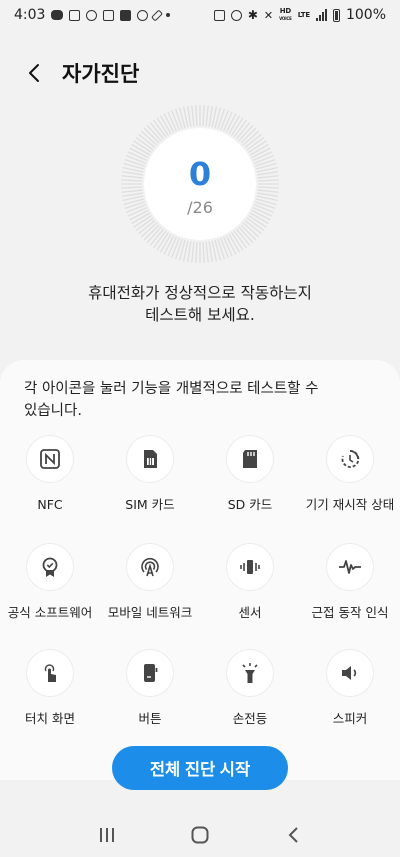 The height and width of the screenshot is (857, 400). I want to click on test-item-official-software: 공식 소프트웨어, so click(50, 582).